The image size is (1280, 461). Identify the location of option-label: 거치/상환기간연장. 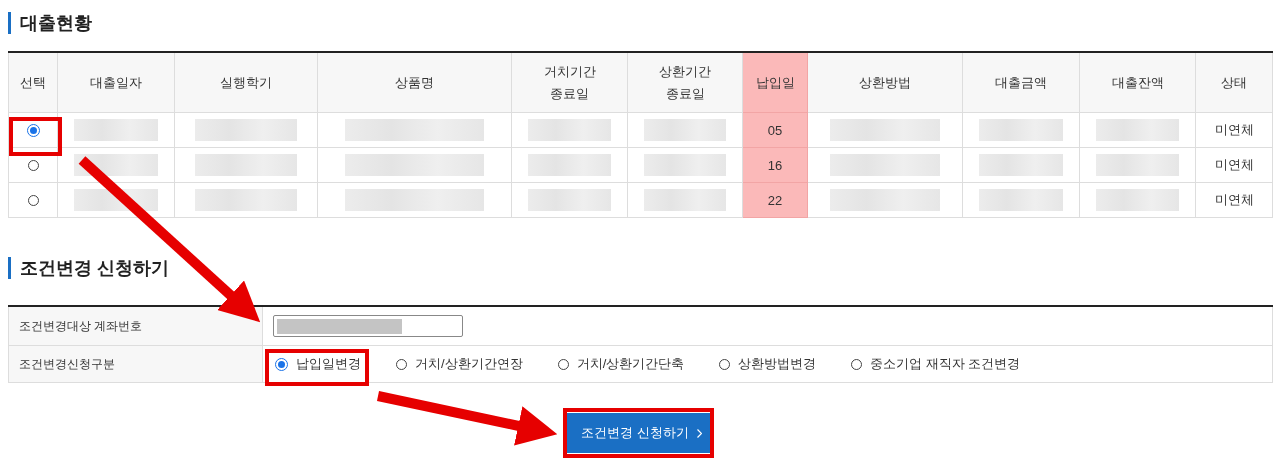
(469, 364).